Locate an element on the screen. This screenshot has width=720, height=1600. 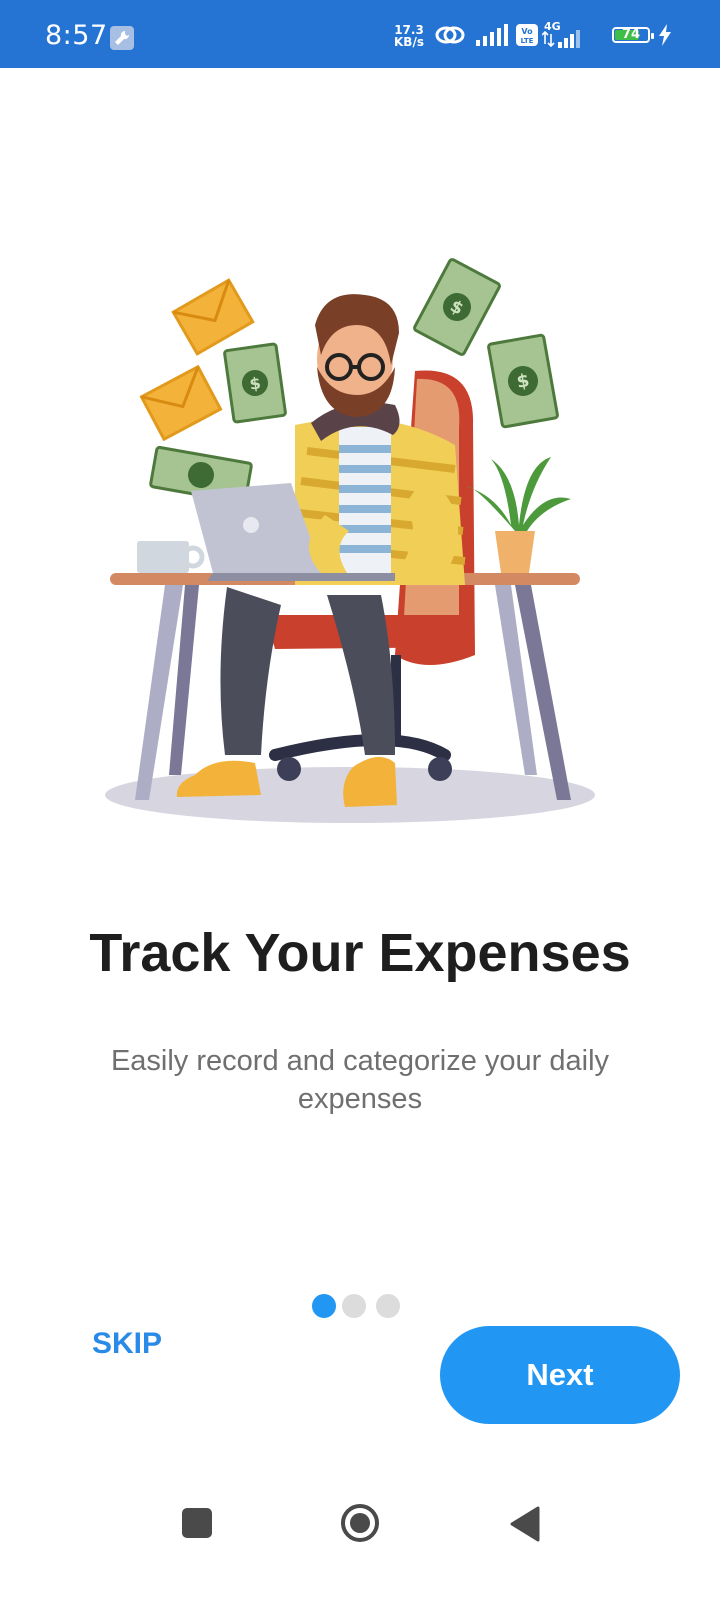
speed-unit: KB/s is located at coordinates (409, 42).